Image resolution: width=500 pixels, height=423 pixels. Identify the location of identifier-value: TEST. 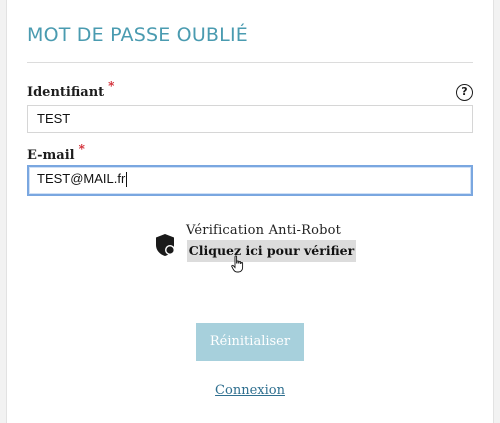
(54, 118).